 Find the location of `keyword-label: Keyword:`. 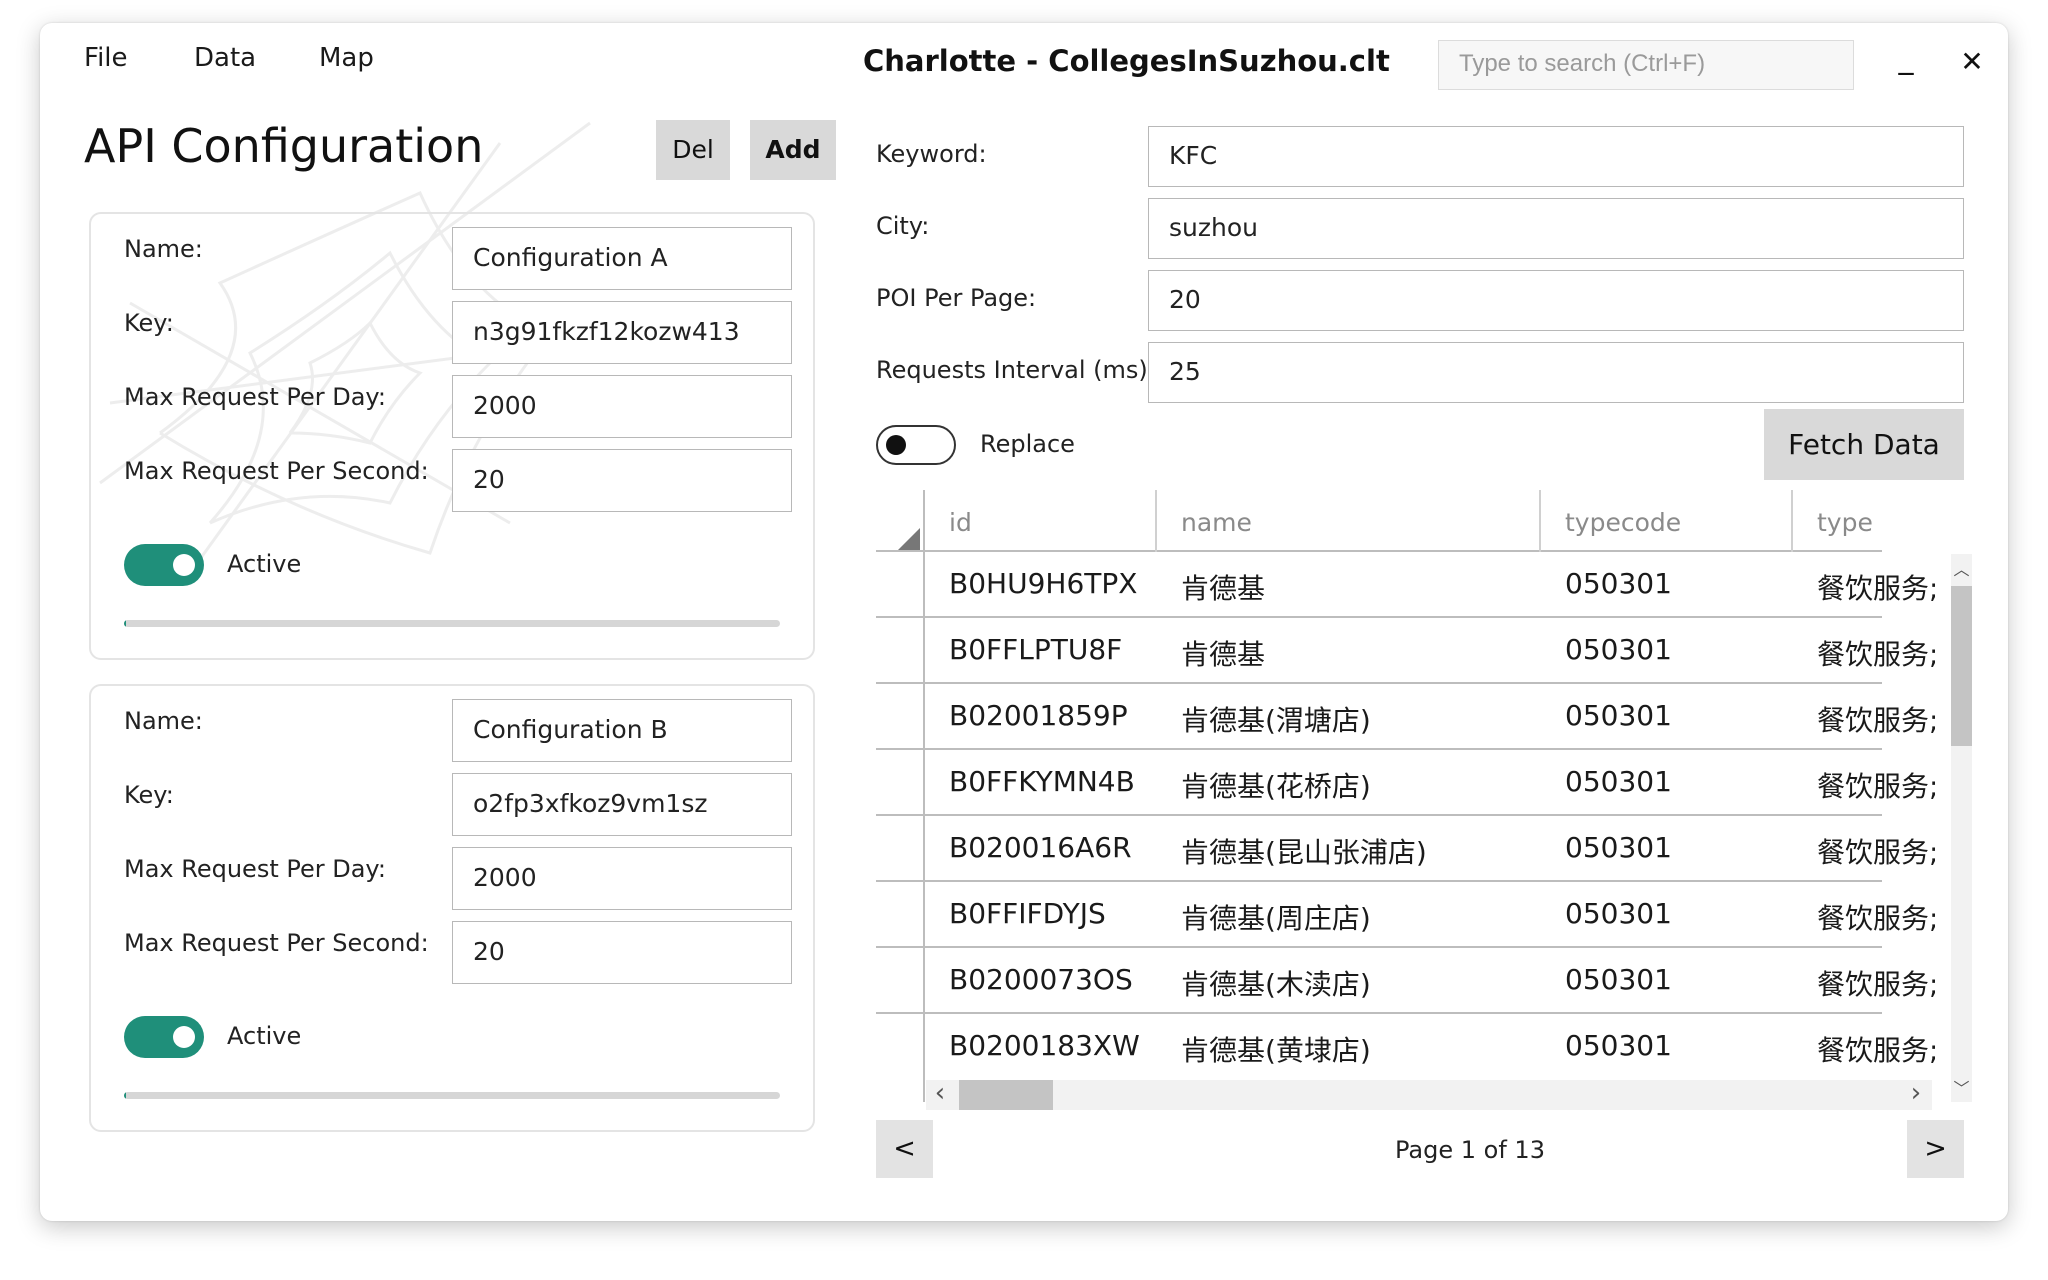

keyword-label: Keyword: is located at coordinates (931, 154).